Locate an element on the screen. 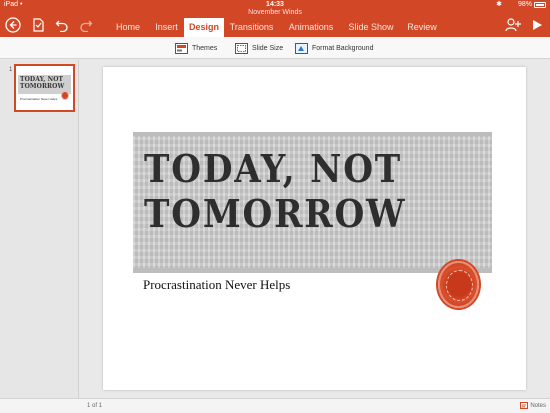 This screenshot has width=550, height=413. tab-review: Review is located at coordinates (422, 27).